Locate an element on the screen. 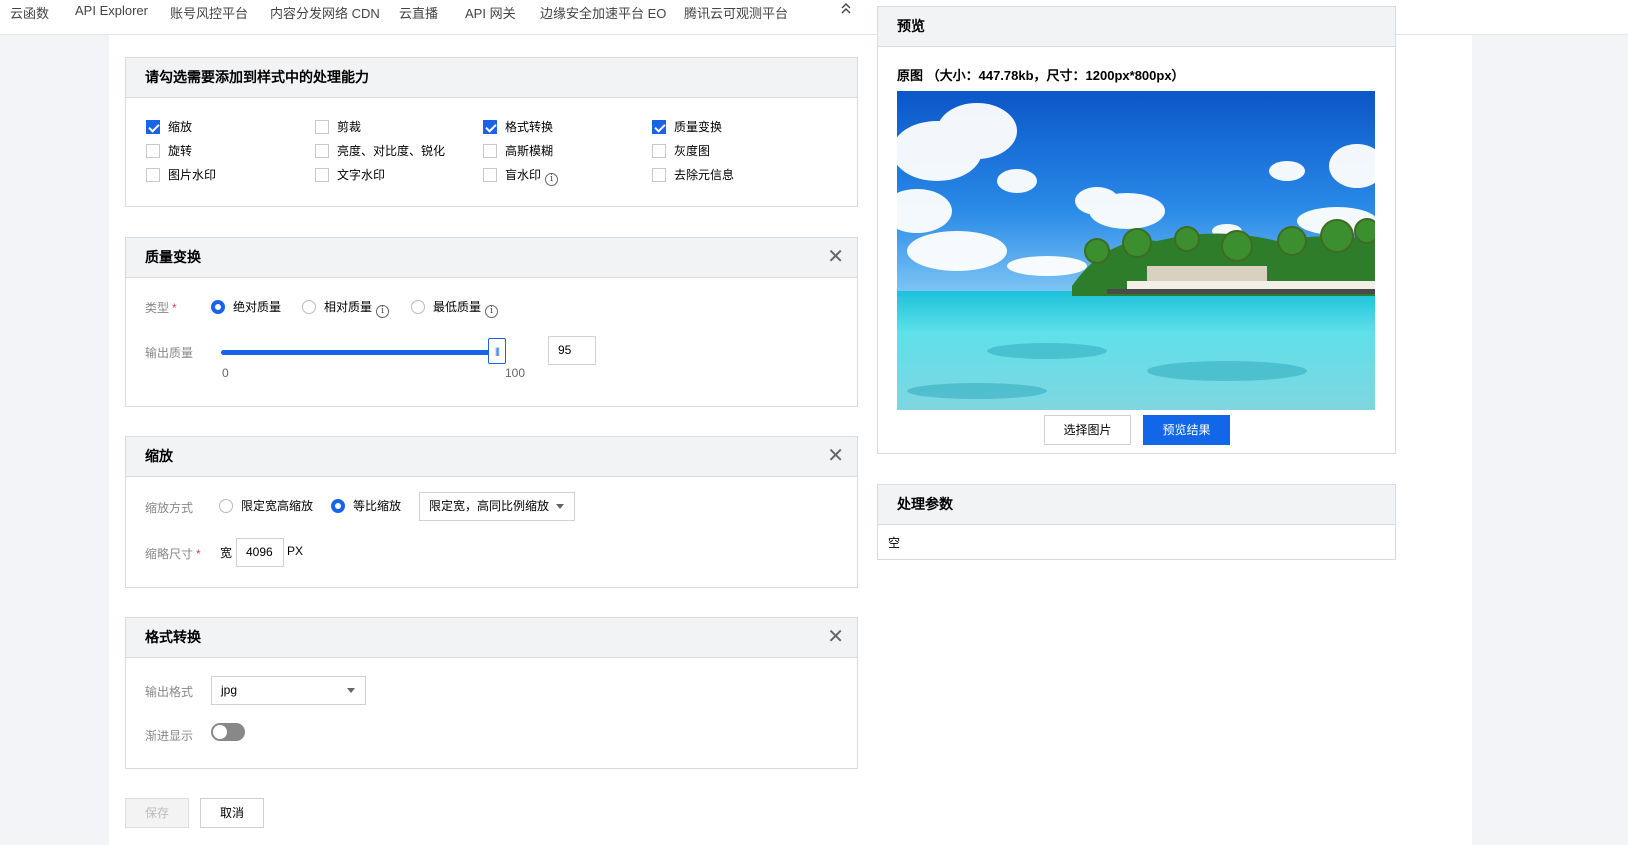 Image resolution: width=1628 pixels, height=845 pixels. format-panel: 格式转换 ✕ 输出格式 jpg 渐进显示 is located at coordinates (491, 693).